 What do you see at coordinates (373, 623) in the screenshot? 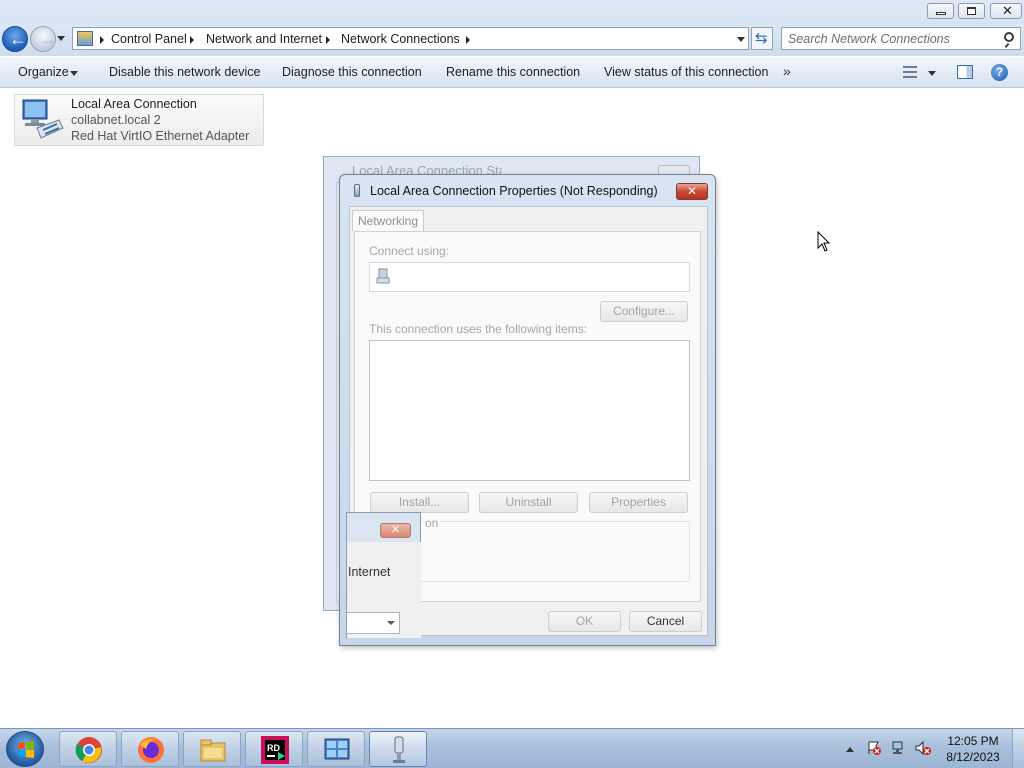
I see `popup-dropdown` at bounding box center [373, 623].